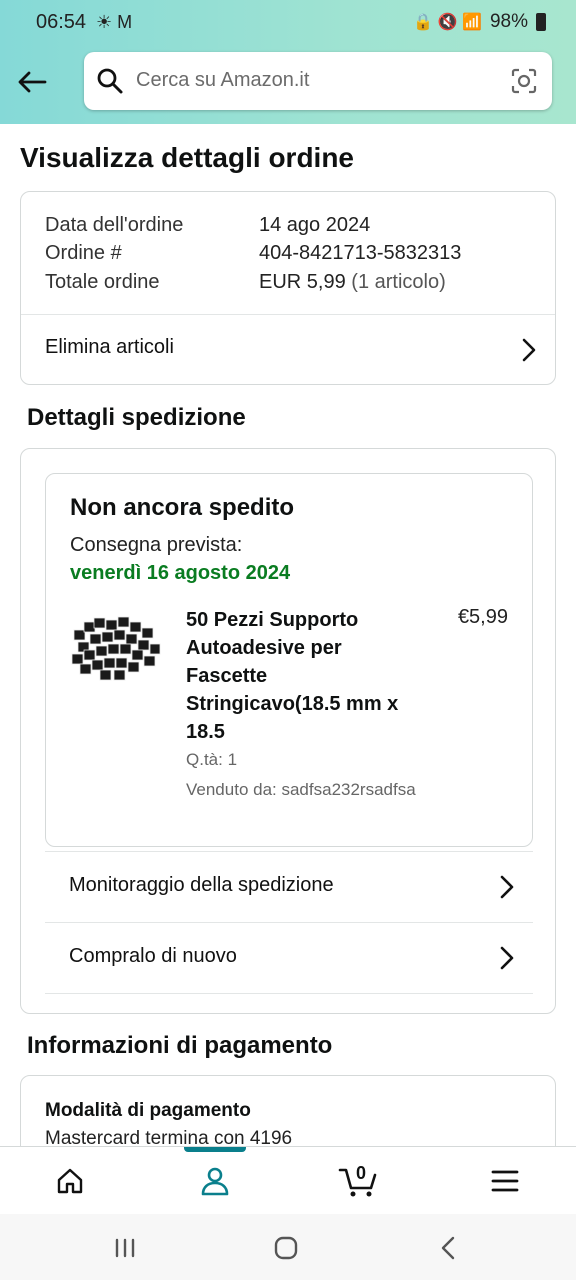 Image resolution: width=576 pixels, height=1280 pixels. I want to click on app-header: Cerca su Amazon.it, so click(288, 84).